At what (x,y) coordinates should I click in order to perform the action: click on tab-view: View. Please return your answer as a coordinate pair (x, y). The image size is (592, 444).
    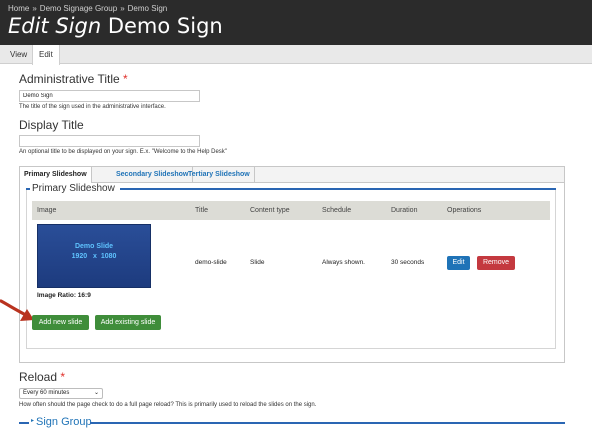
    Looking at the image, I should click on (18, 54).